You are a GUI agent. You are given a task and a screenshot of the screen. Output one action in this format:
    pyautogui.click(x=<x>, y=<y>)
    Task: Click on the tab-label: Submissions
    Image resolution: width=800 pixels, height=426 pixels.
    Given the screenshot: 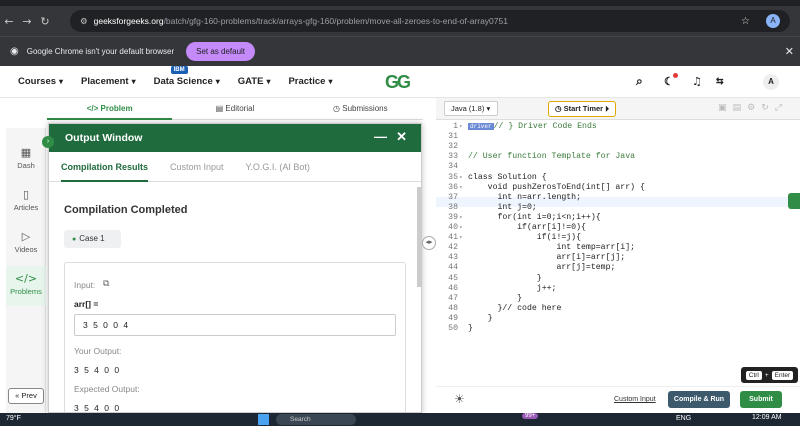 What is the action you would take?
    pyautogui.click(x=365, y=108)
    